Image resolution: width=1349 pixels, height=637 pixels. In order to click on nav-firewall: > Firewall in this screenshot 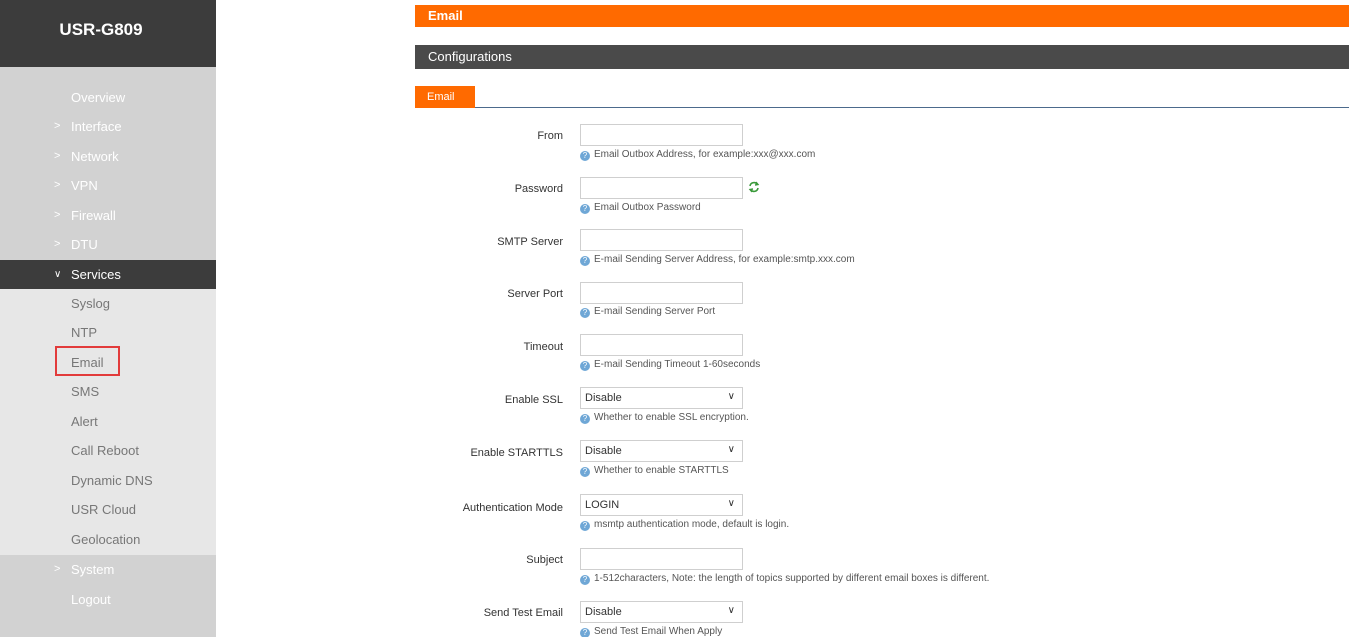, I will do `click(108, 215)`.